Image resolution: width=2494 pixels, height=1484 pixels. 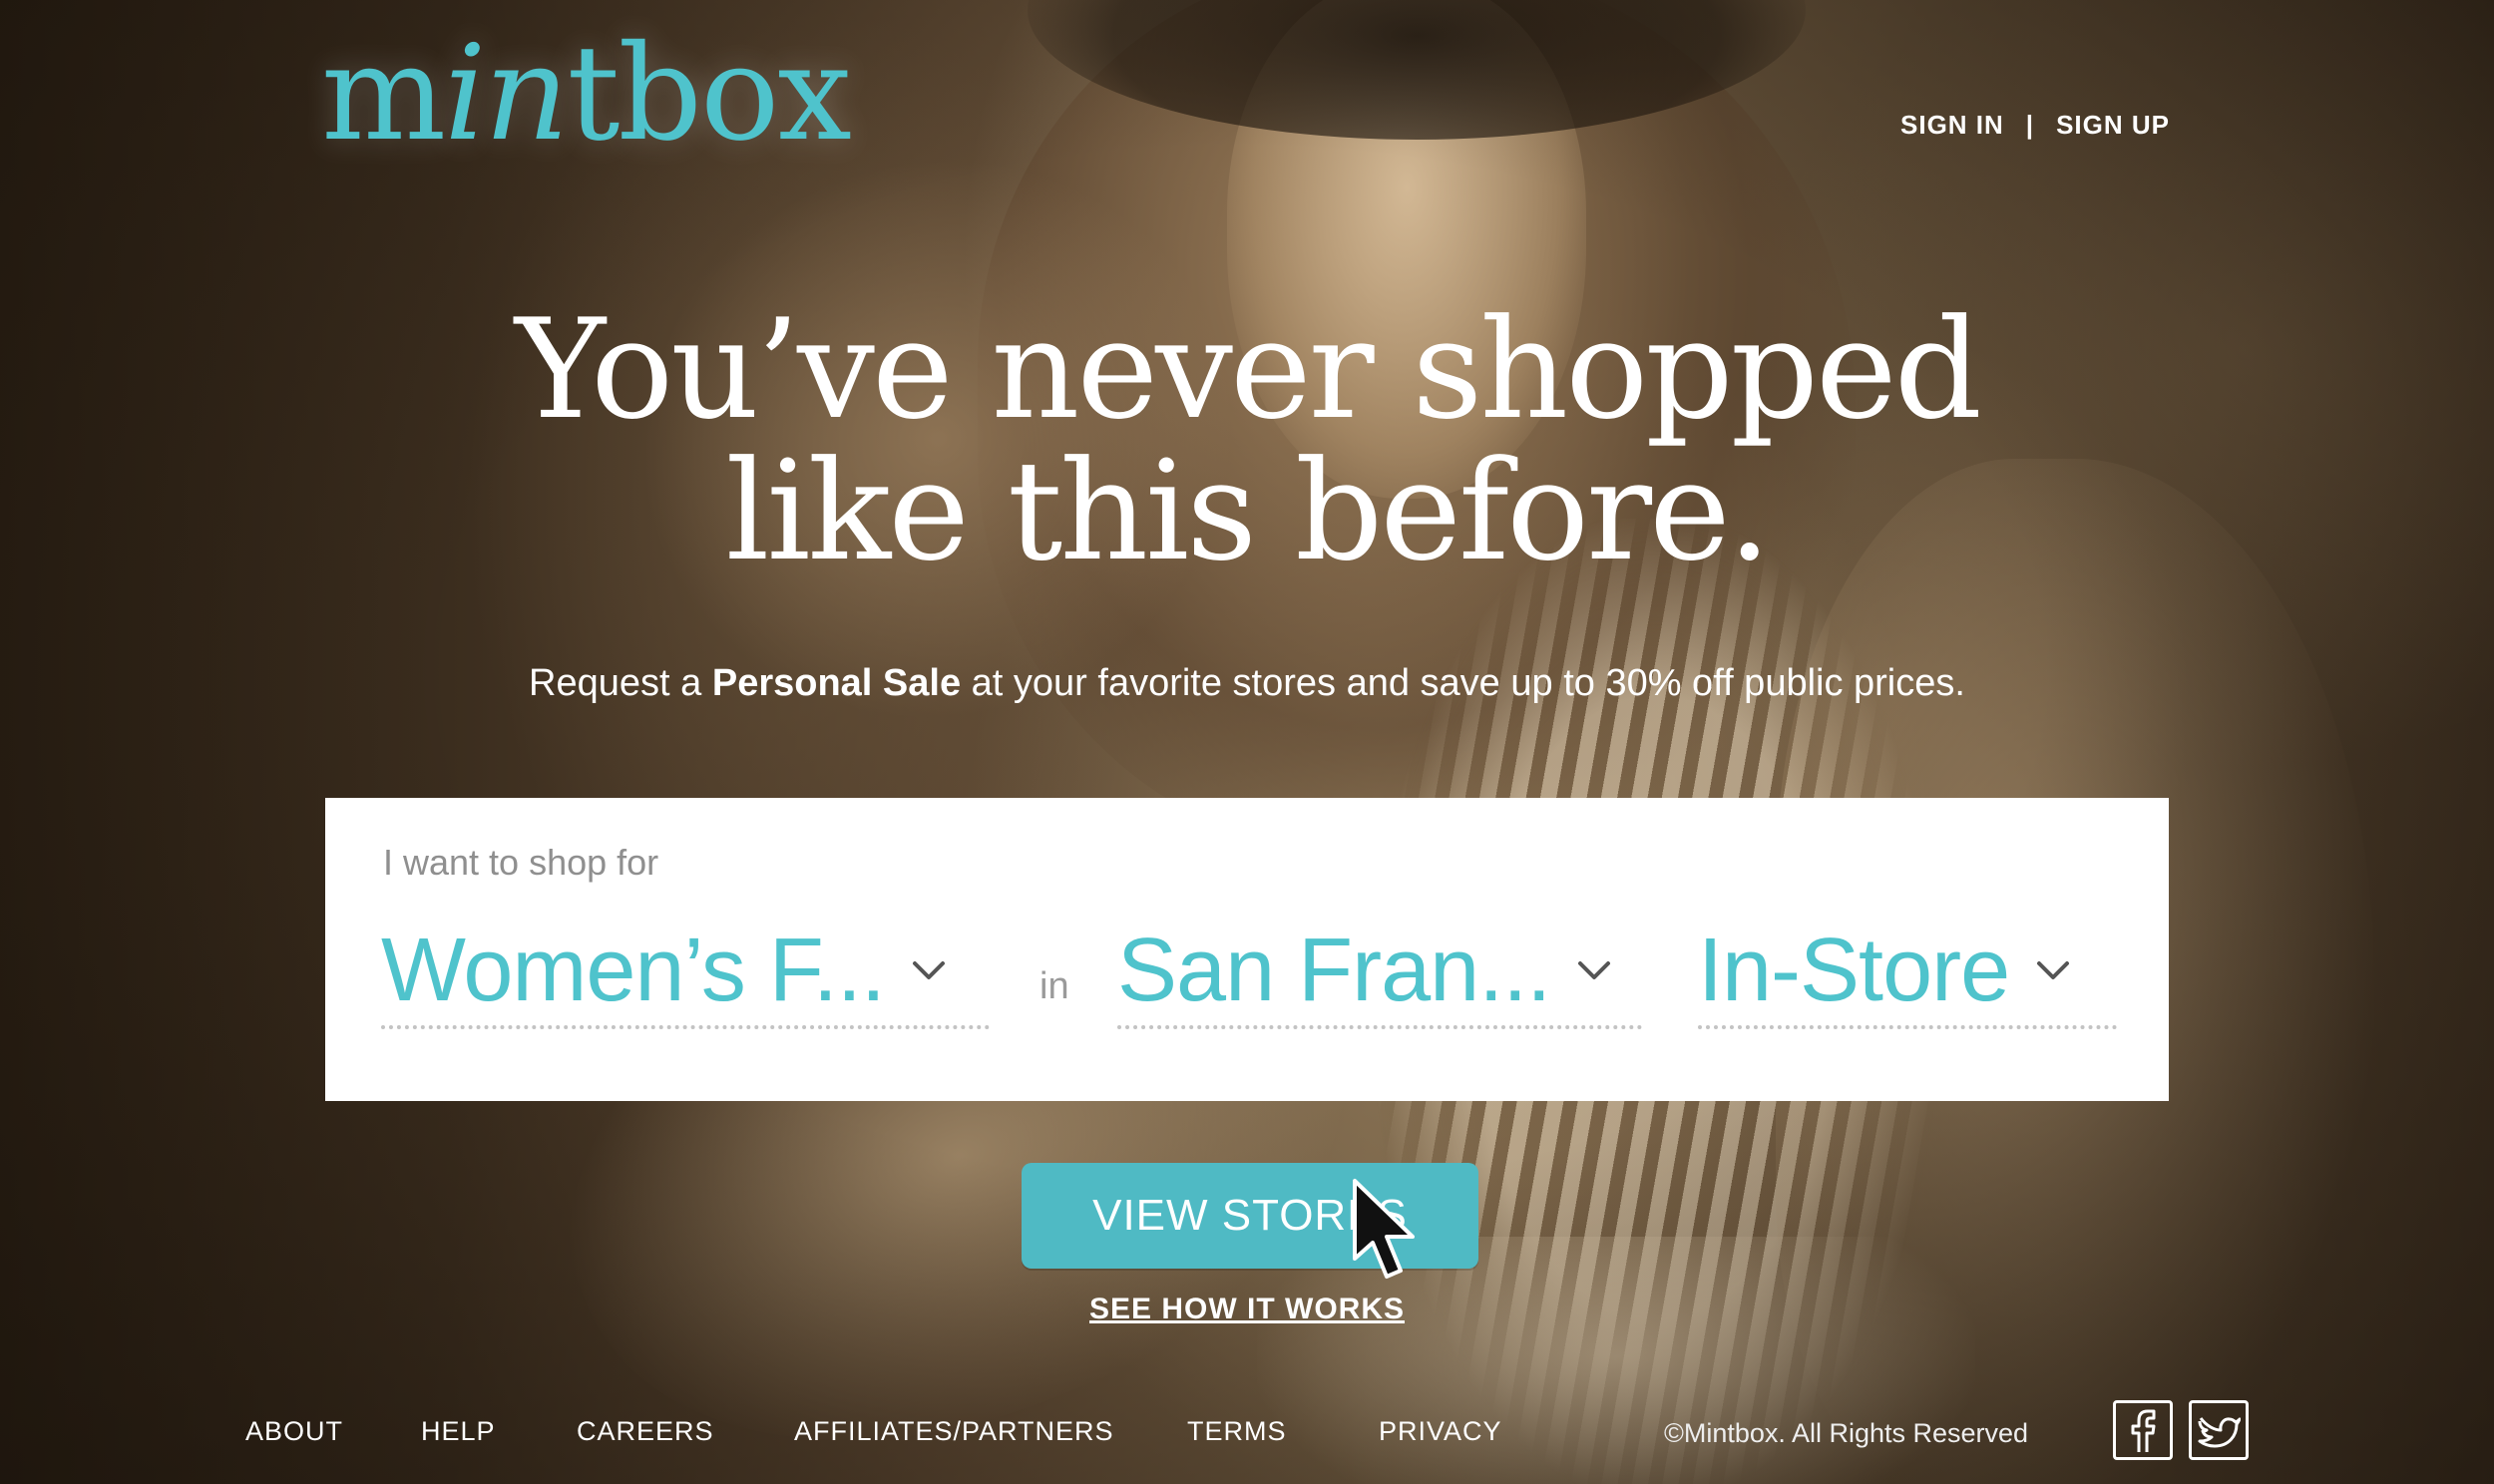 I want to click on mintbox-logo: mintbox, so click(x=586, y=94).